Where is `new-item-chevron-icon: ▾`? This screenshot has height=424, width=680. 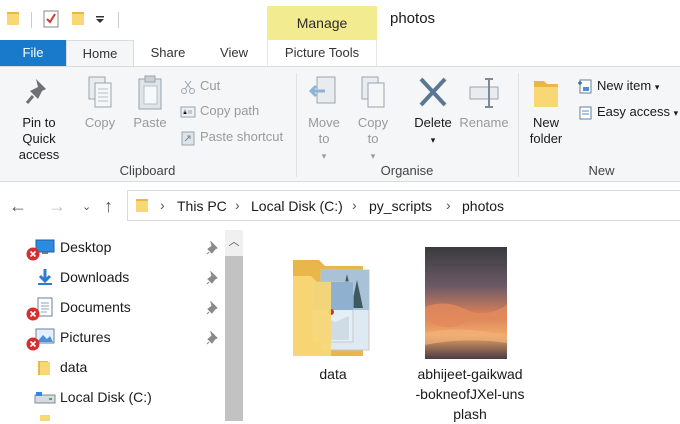
new-item-chevron-icon: ▾ is located at coordinates (657, 87).